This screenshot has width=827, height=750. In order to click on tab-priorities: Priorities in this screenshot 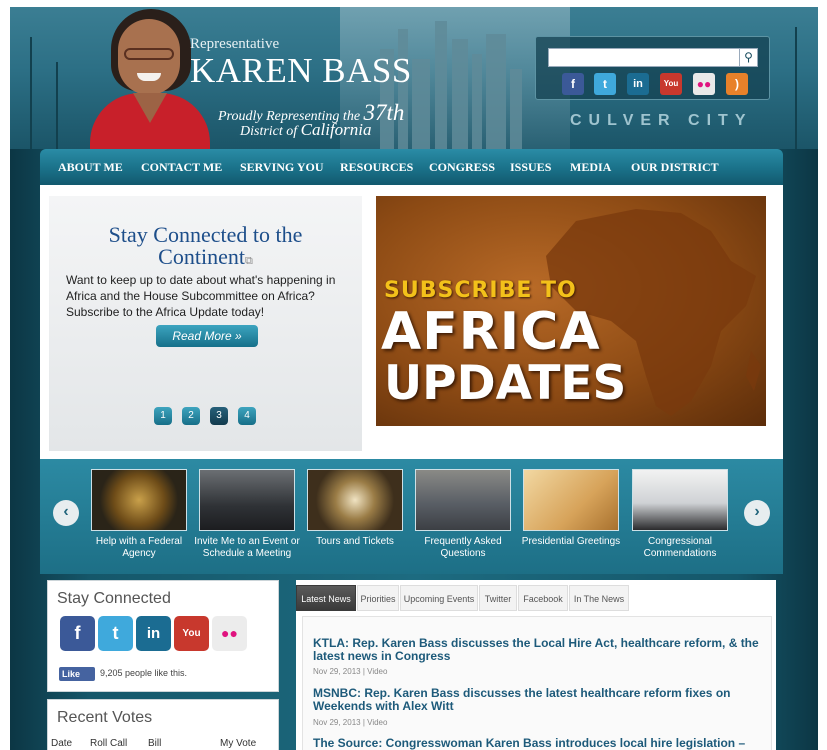, I will do `click(378, 598)`.